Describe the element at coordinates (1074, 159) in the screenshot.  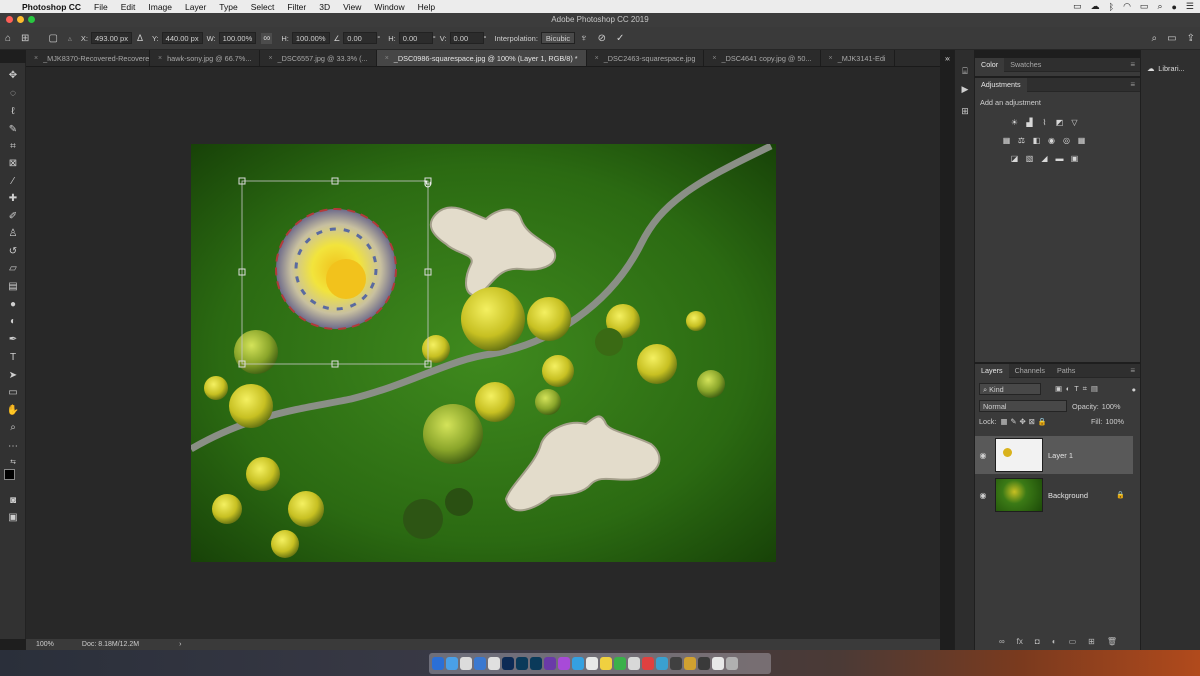
I see `selective-color-icon: ▣` at that location.